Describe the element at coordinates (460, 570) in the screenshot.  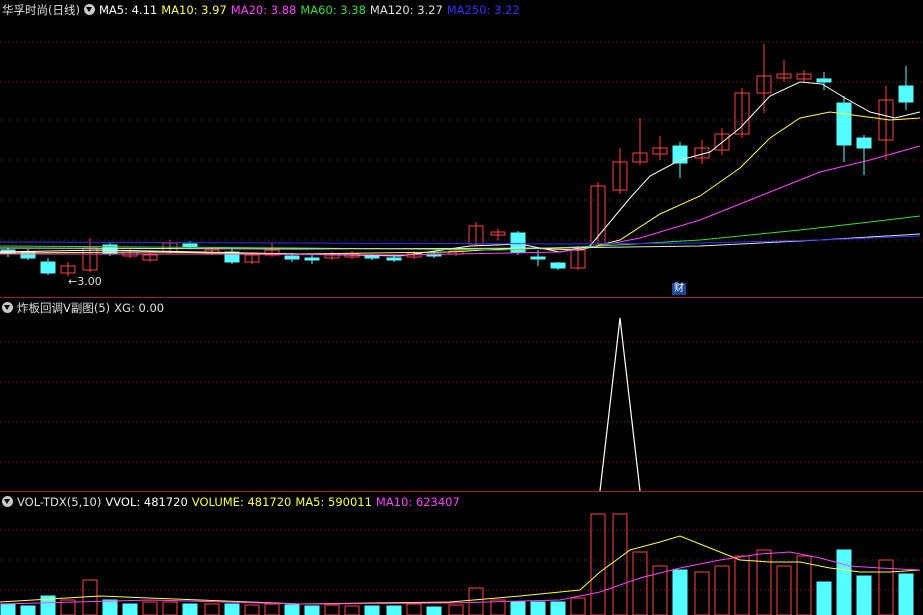
I see `vol-ma5-line` at that location.